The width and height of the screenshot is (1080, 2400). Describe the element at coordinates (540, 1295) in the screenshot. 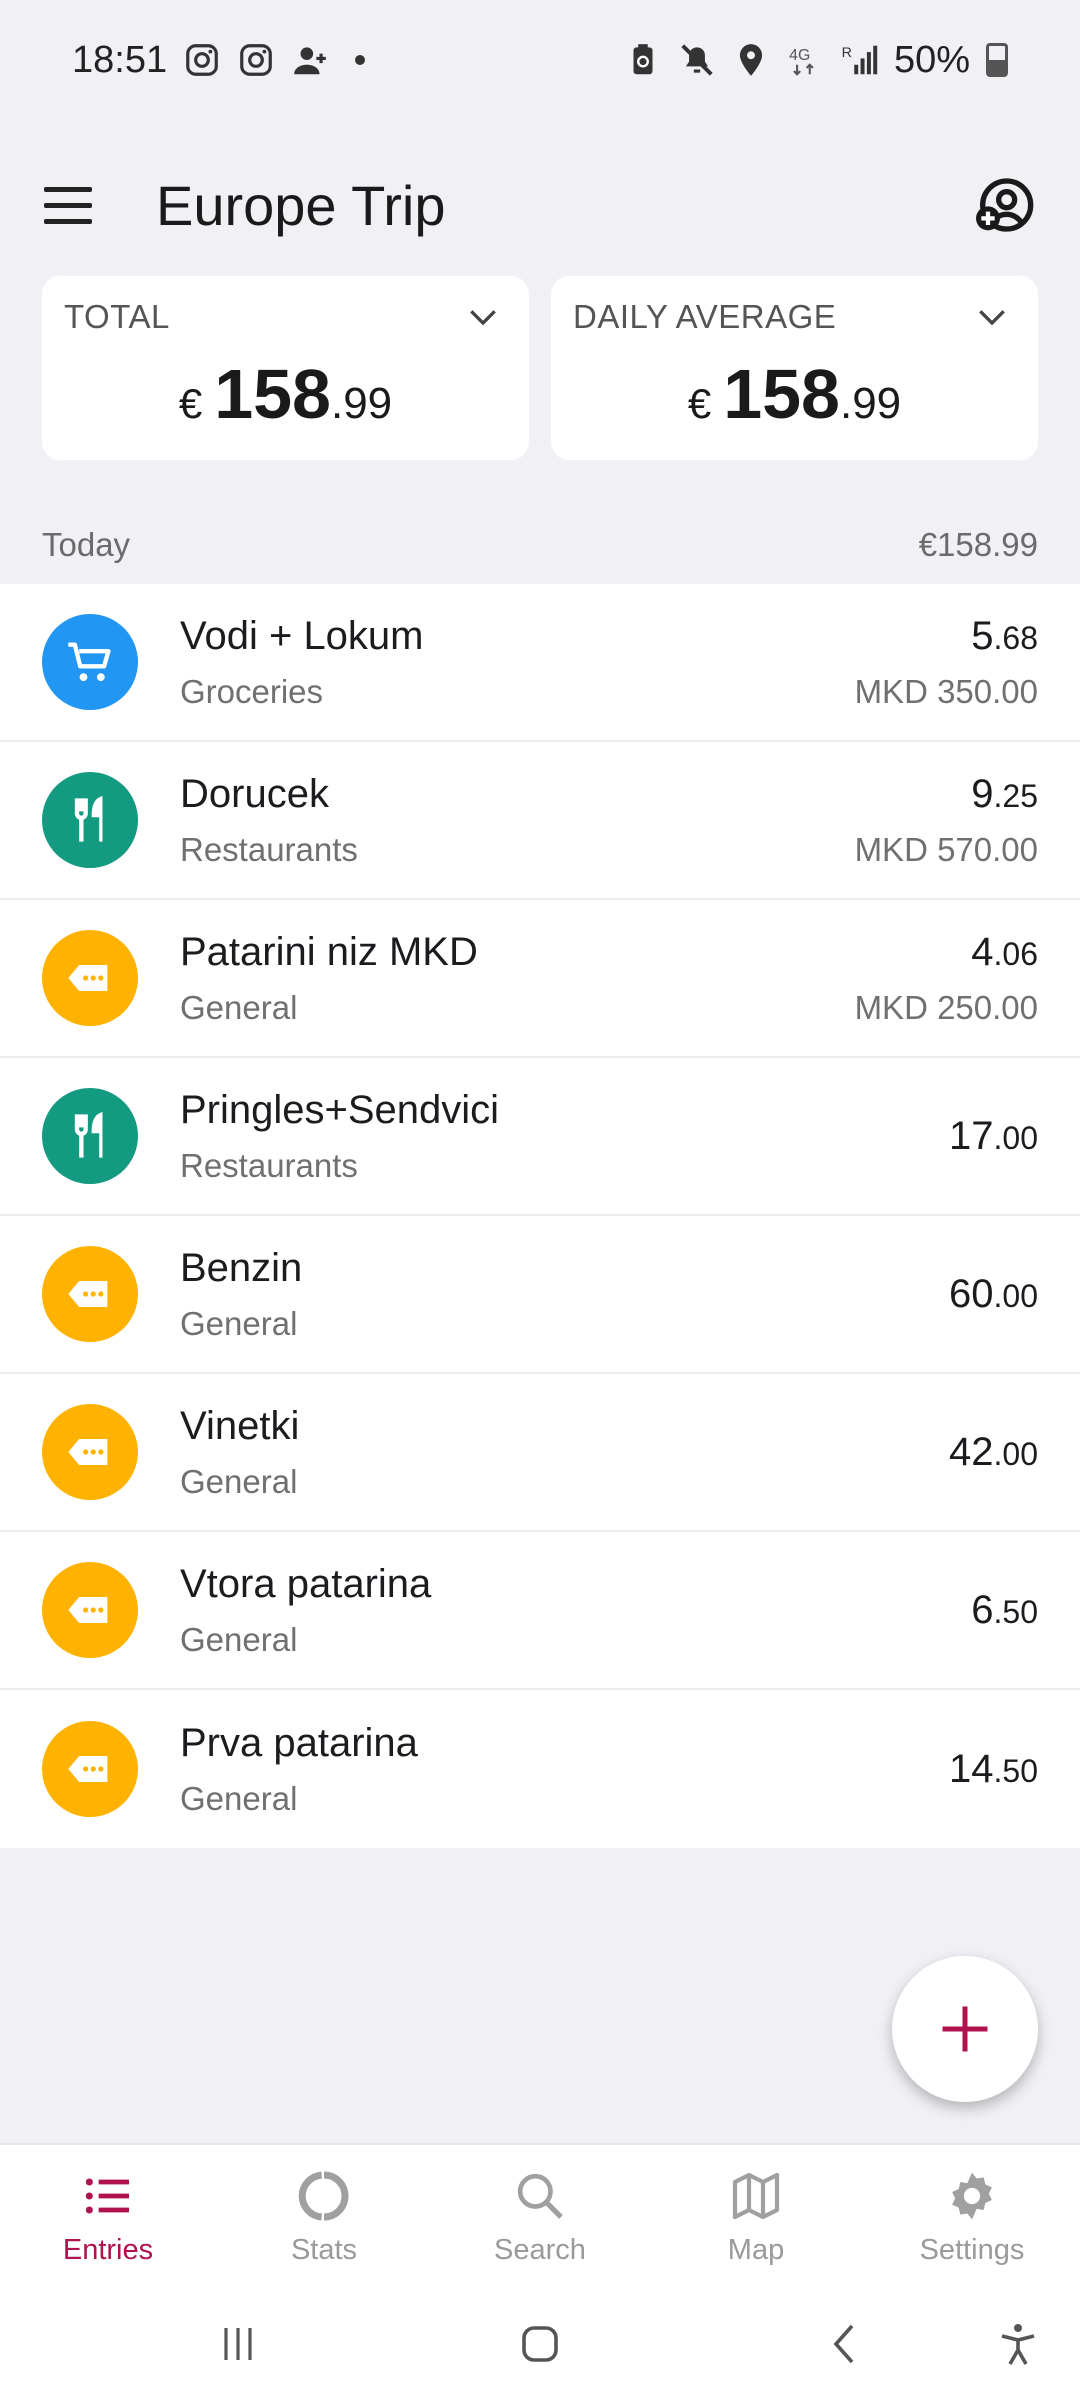

I see `list-item: Benzin General 60.00` at that location.